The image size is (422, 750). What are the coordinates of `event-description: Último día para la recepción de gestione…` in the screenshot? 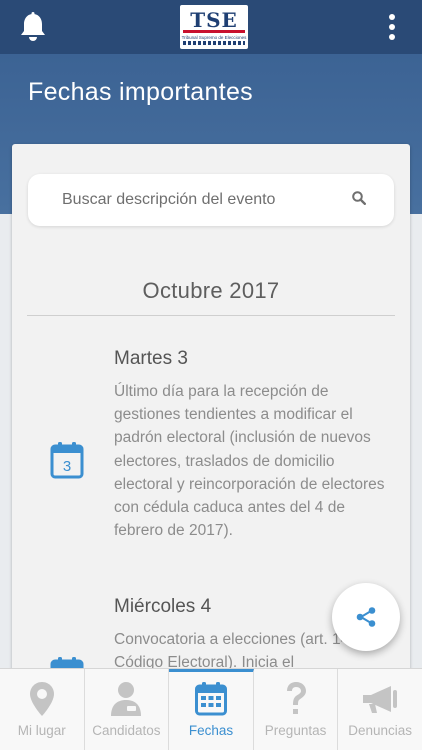 It's located at (249, 461).